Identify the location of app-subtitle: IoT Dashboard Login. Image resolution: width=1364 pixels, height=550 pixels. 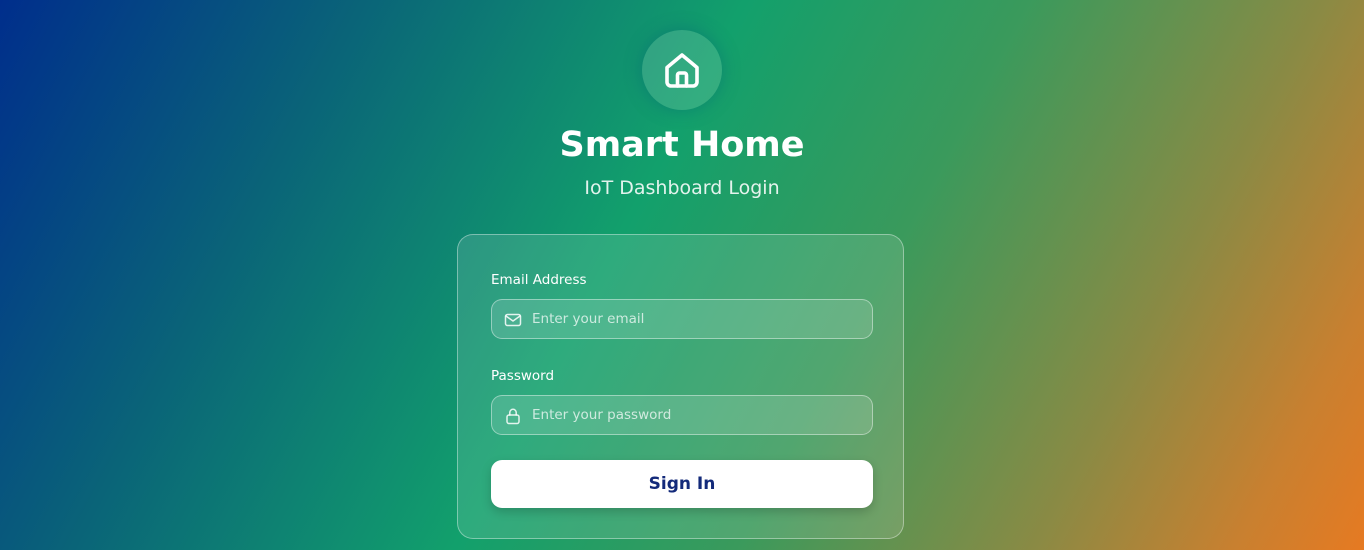
(682, 188).